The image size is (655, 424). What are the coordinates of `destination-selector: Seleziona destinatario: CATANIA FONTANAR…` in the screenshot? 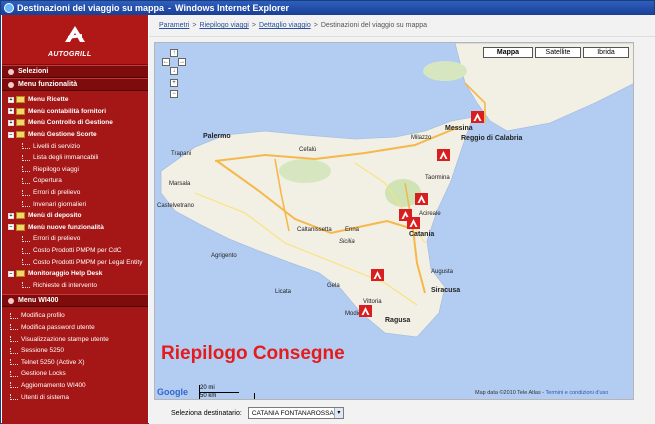 It's located at (402, 413).